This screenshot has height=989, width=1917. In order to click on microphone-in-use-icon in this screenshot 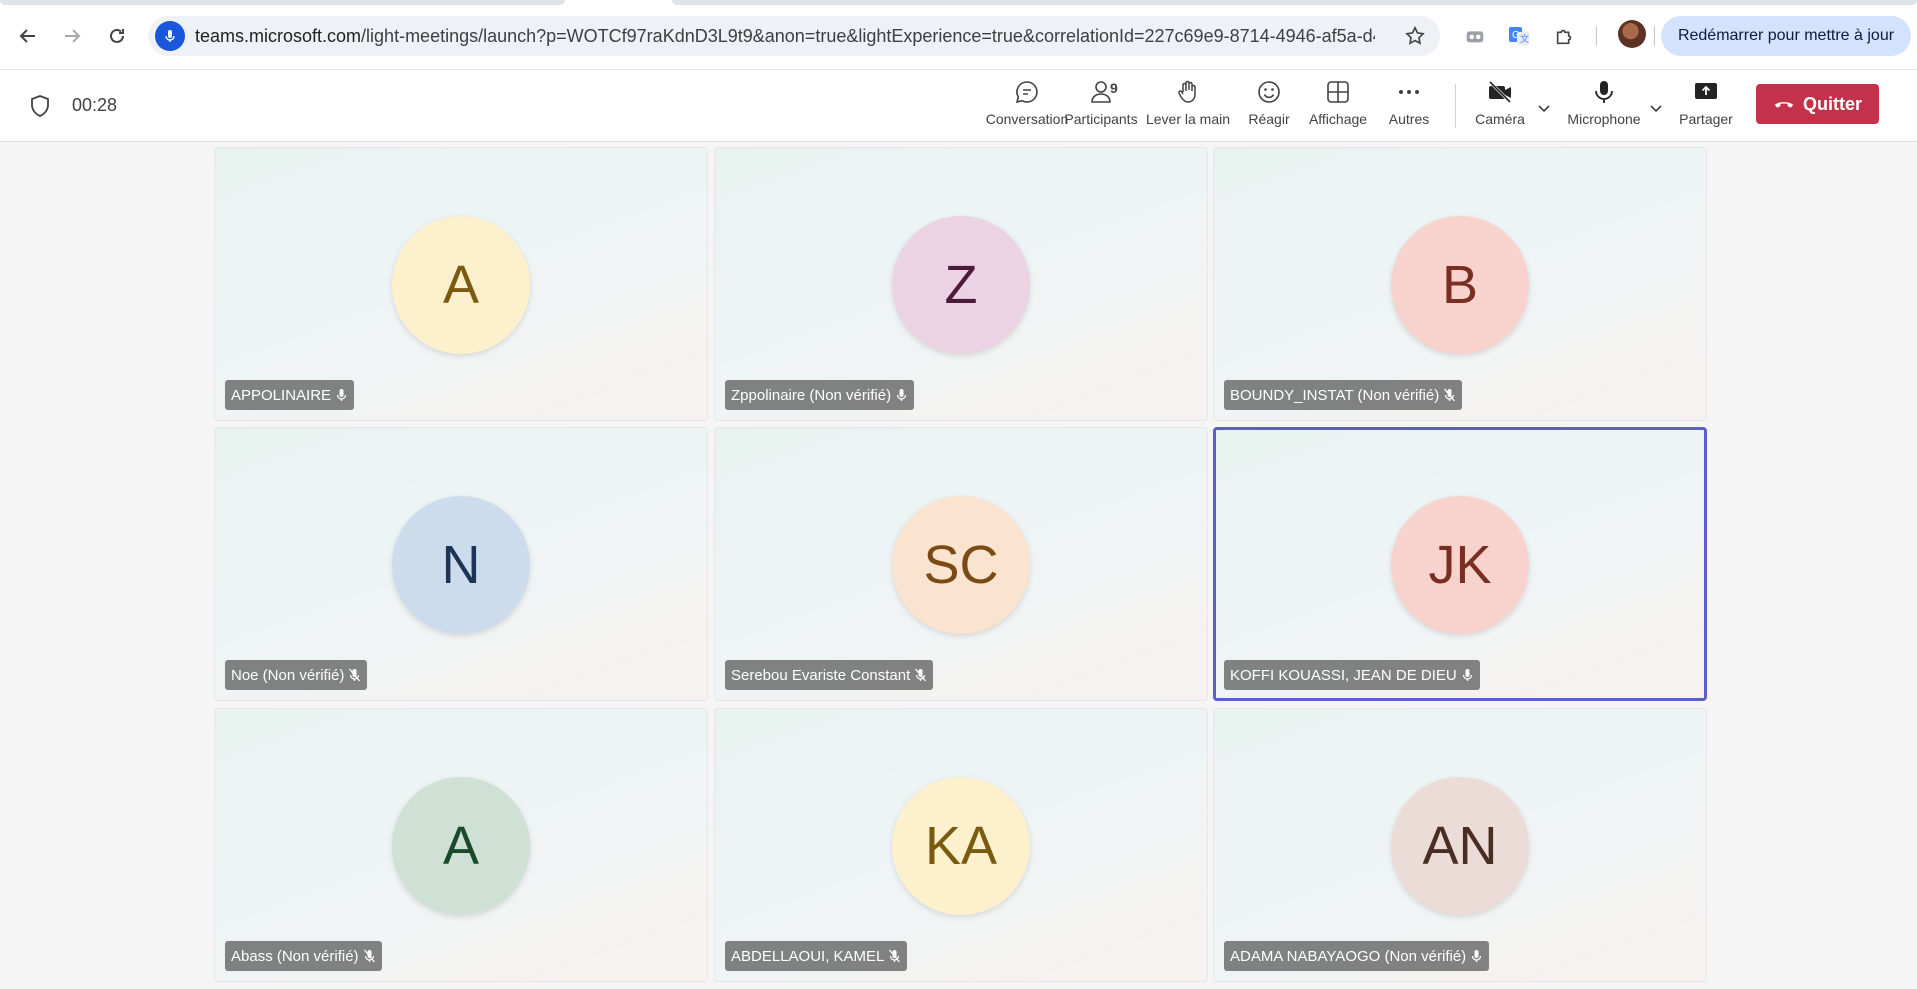, I will do `click(170, 36)`.